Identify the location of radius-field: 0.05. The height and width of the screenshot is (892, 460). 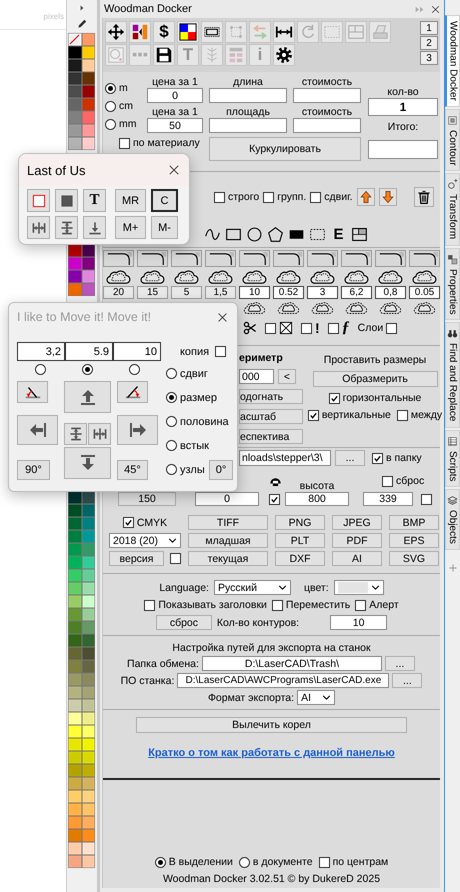
(424, 292).